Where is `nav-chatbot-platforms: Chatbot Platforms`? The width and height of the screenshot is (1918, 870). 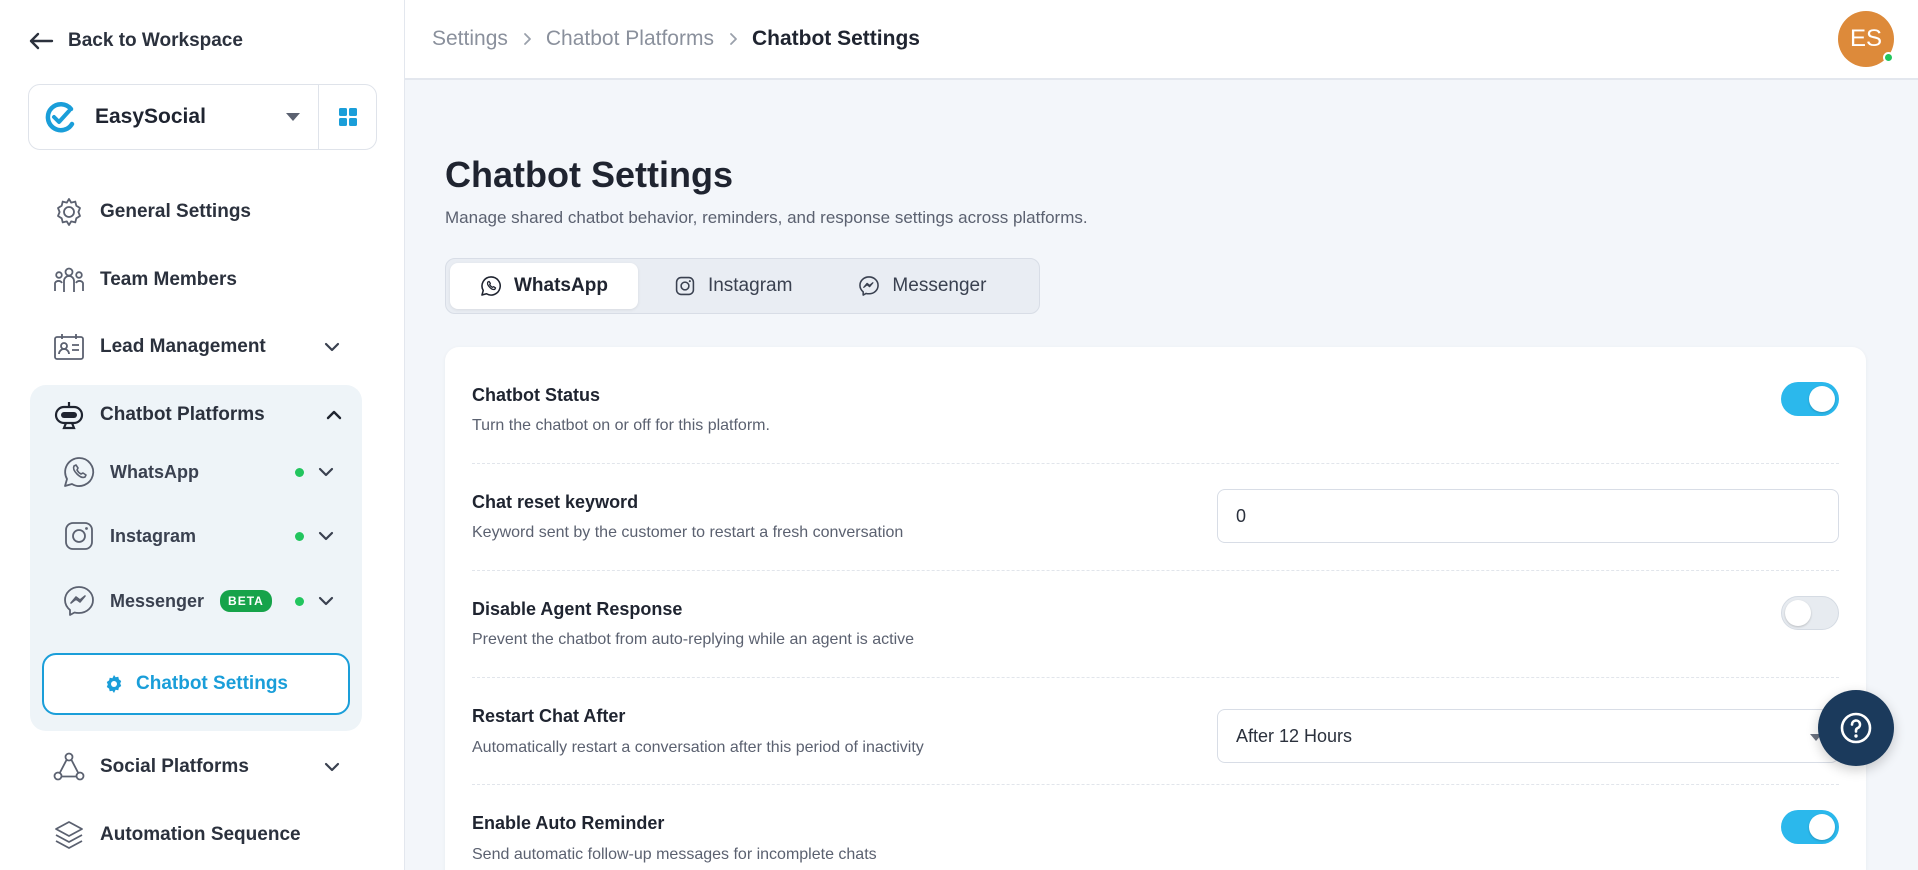
nav-chatbot-platforms: Chatbot Platforms is located at coordinates (202, 415).